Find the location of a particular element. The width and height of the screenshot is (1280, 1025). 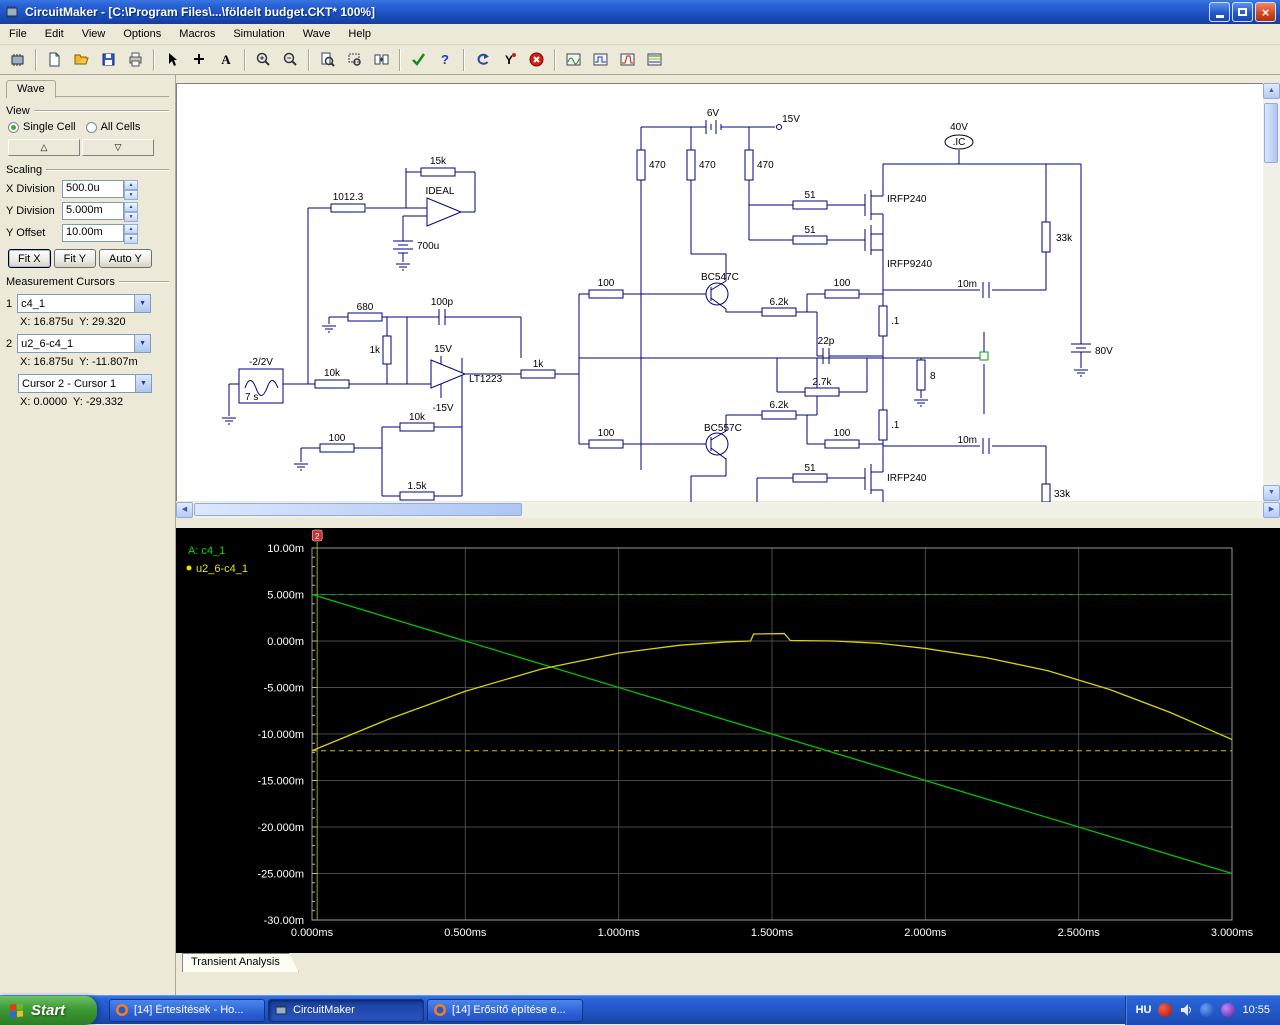

maximize-button is located at coordinates (1242, 12).